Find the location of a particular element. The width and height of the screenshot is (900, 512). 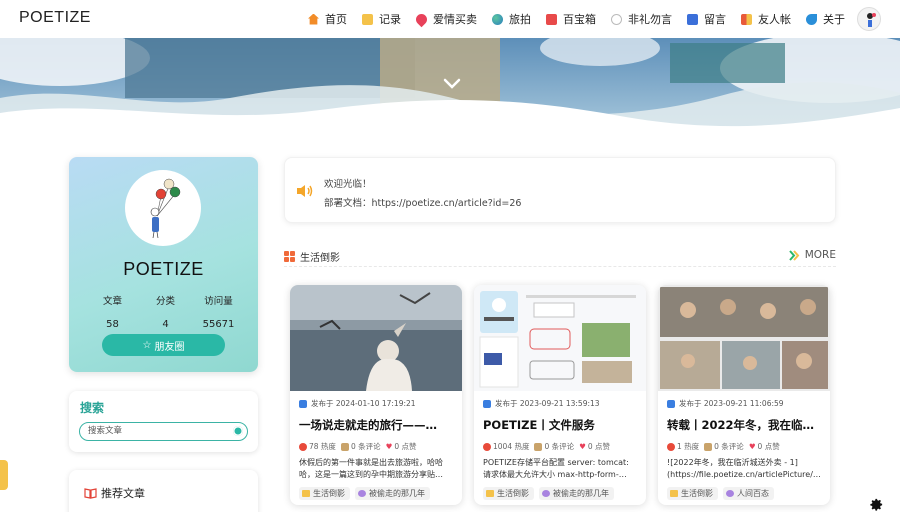

nav-item-message: 留言 is located at coordinates (706, 19).